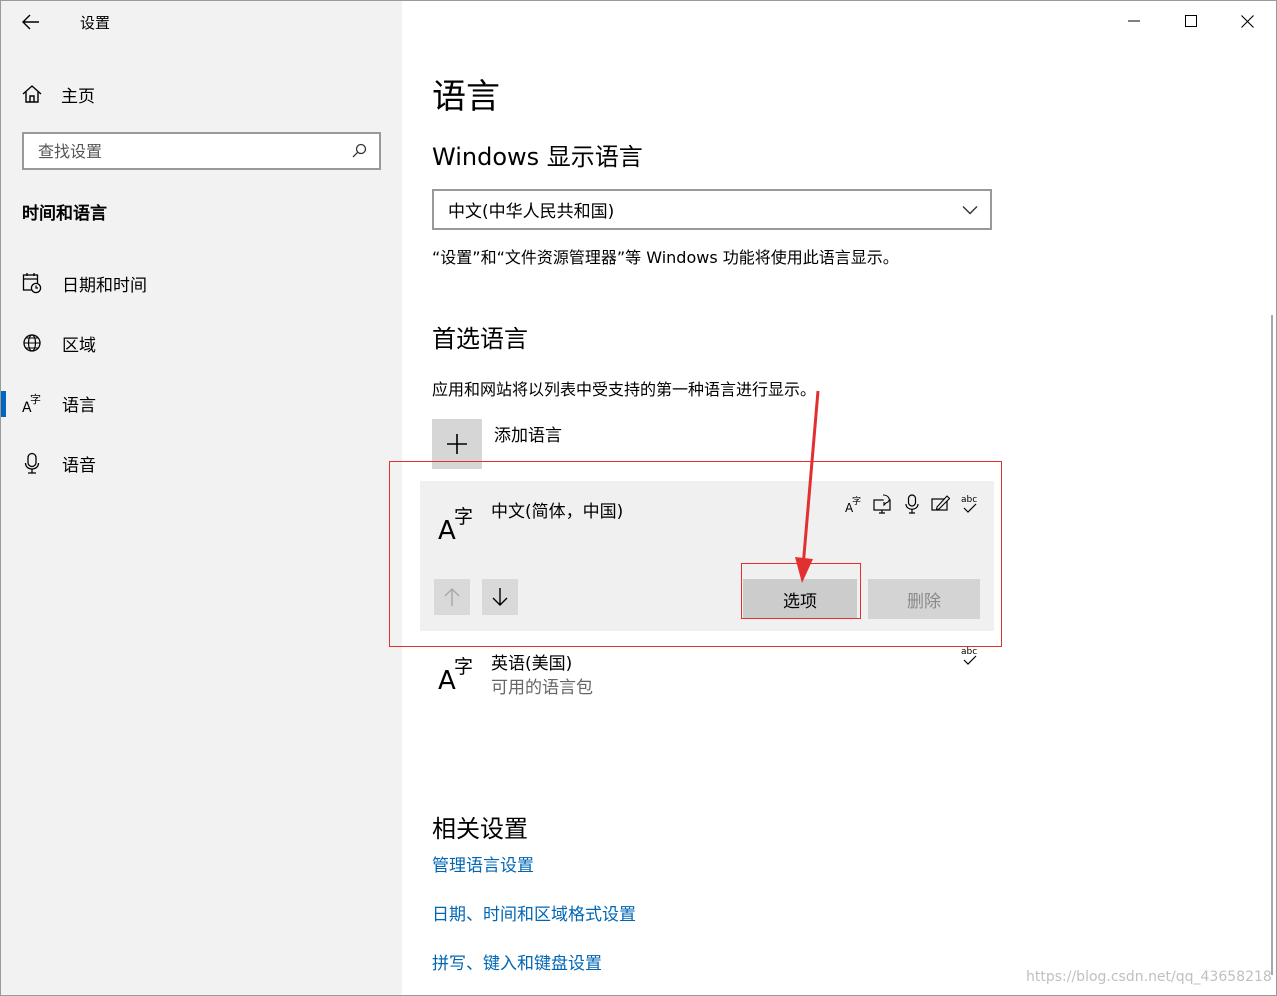 This screenshot has height=996, width=1277. I want to click on annotation-arrow, so click(807, 486).